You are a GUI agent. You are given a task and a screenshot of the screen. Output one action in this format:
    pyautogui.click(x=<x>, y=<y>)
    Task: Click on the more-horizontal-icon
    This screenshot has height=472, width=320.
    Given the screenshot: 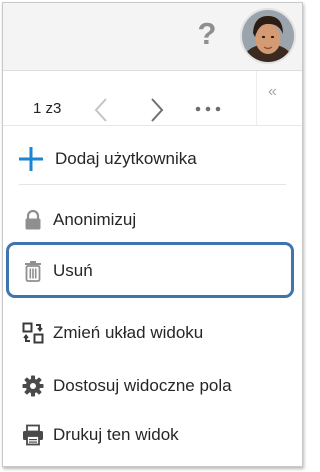 What is the action you would take?
    pyautogui.click(x=208, y=109)
    